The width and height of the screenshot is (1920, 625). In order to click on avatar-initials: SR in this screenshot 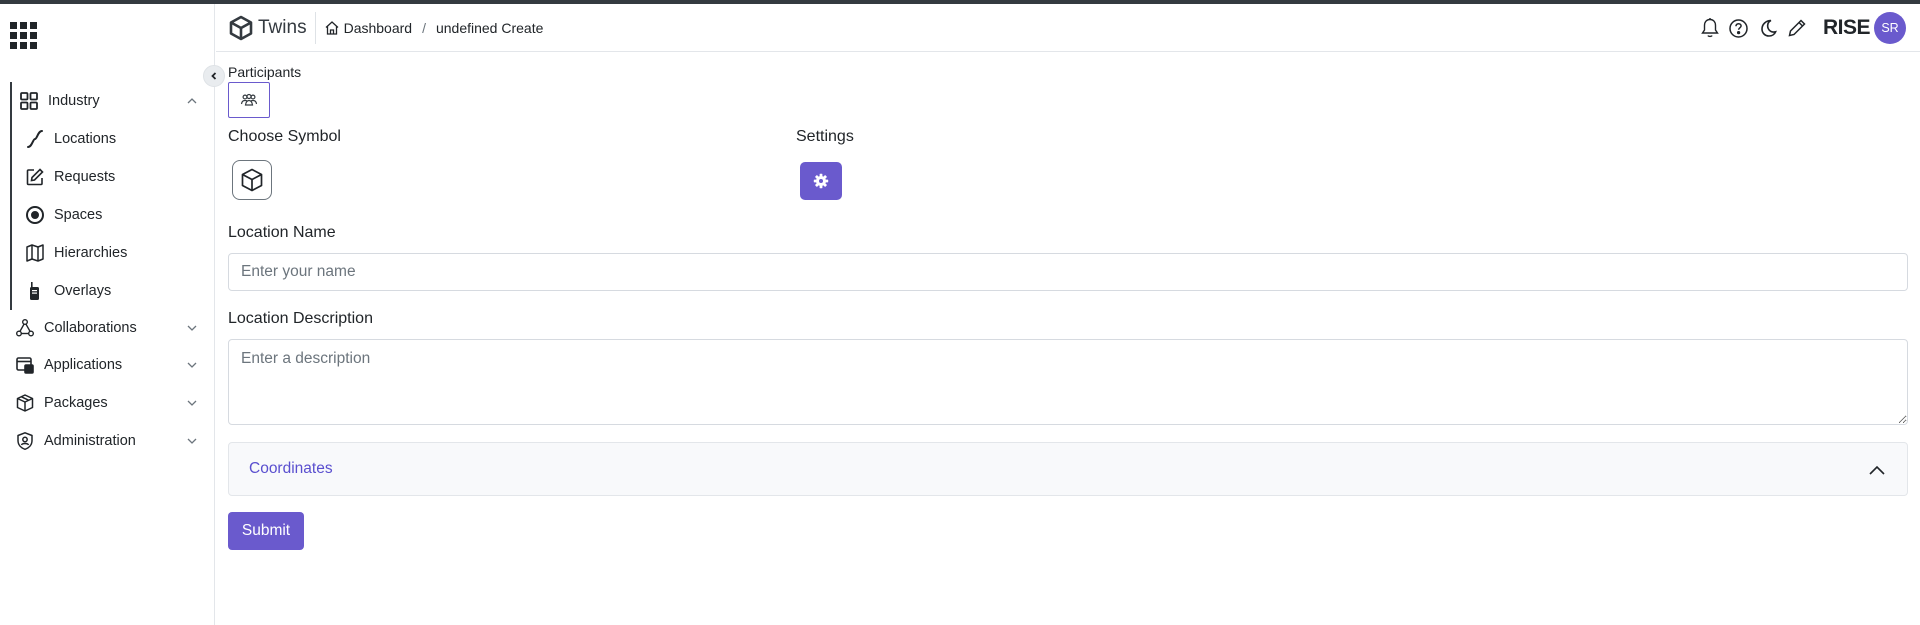, I will do `click(1890, 28)`.